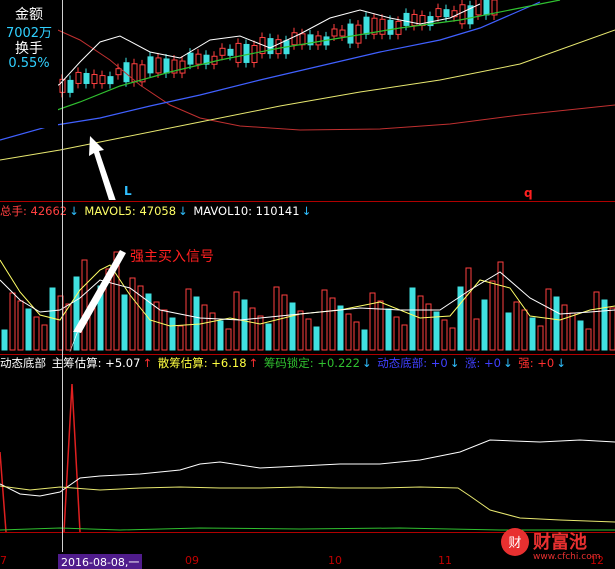 The image size is (615, 569). Describe the element at coordinates (482, 363) in the screenshot. I see `rise-label: 涨: +0` at that location.